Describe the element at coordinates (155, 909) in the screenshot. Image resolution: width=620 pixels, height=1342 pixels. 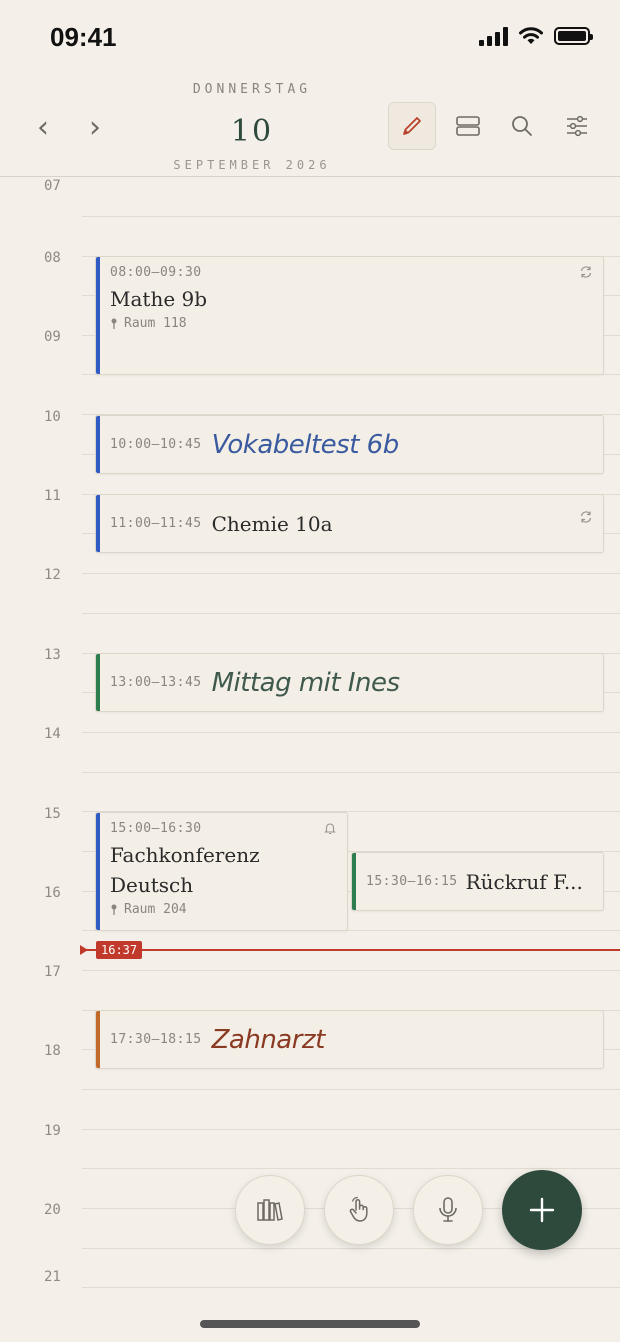
I see `event-location-text: Raum 204` at that location.